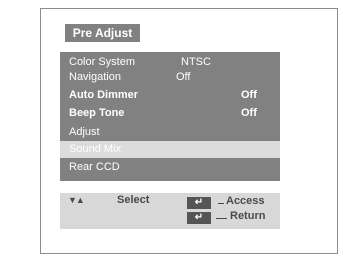  What do you see at coordinates (199, 203) in the screenshot?
I see `enter-key-icon: ↵` at bounding box center [199, 203].